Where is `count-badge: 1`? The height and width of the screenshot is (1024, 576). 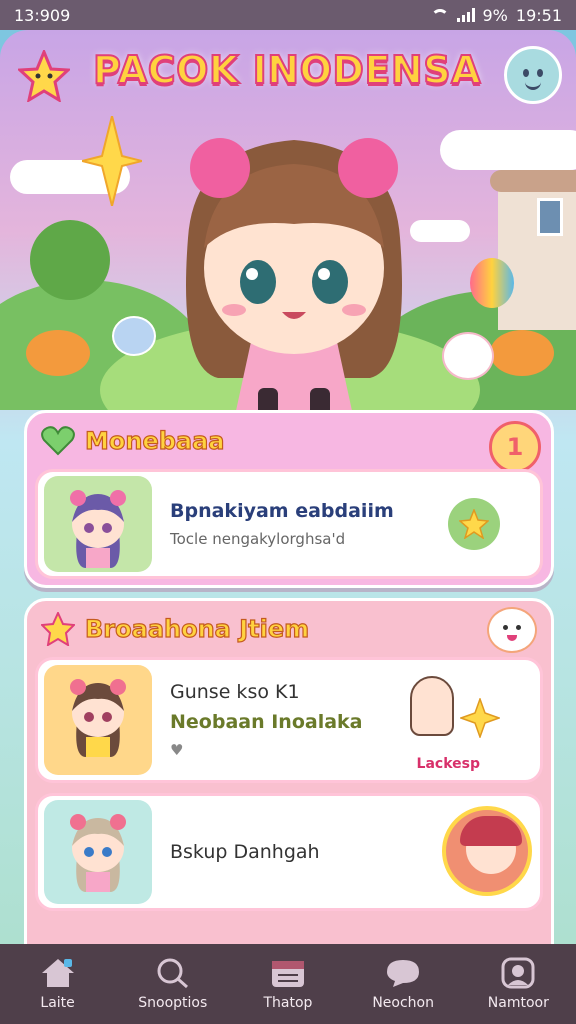 count-badge: 1 is located at coordinates (515, 447).